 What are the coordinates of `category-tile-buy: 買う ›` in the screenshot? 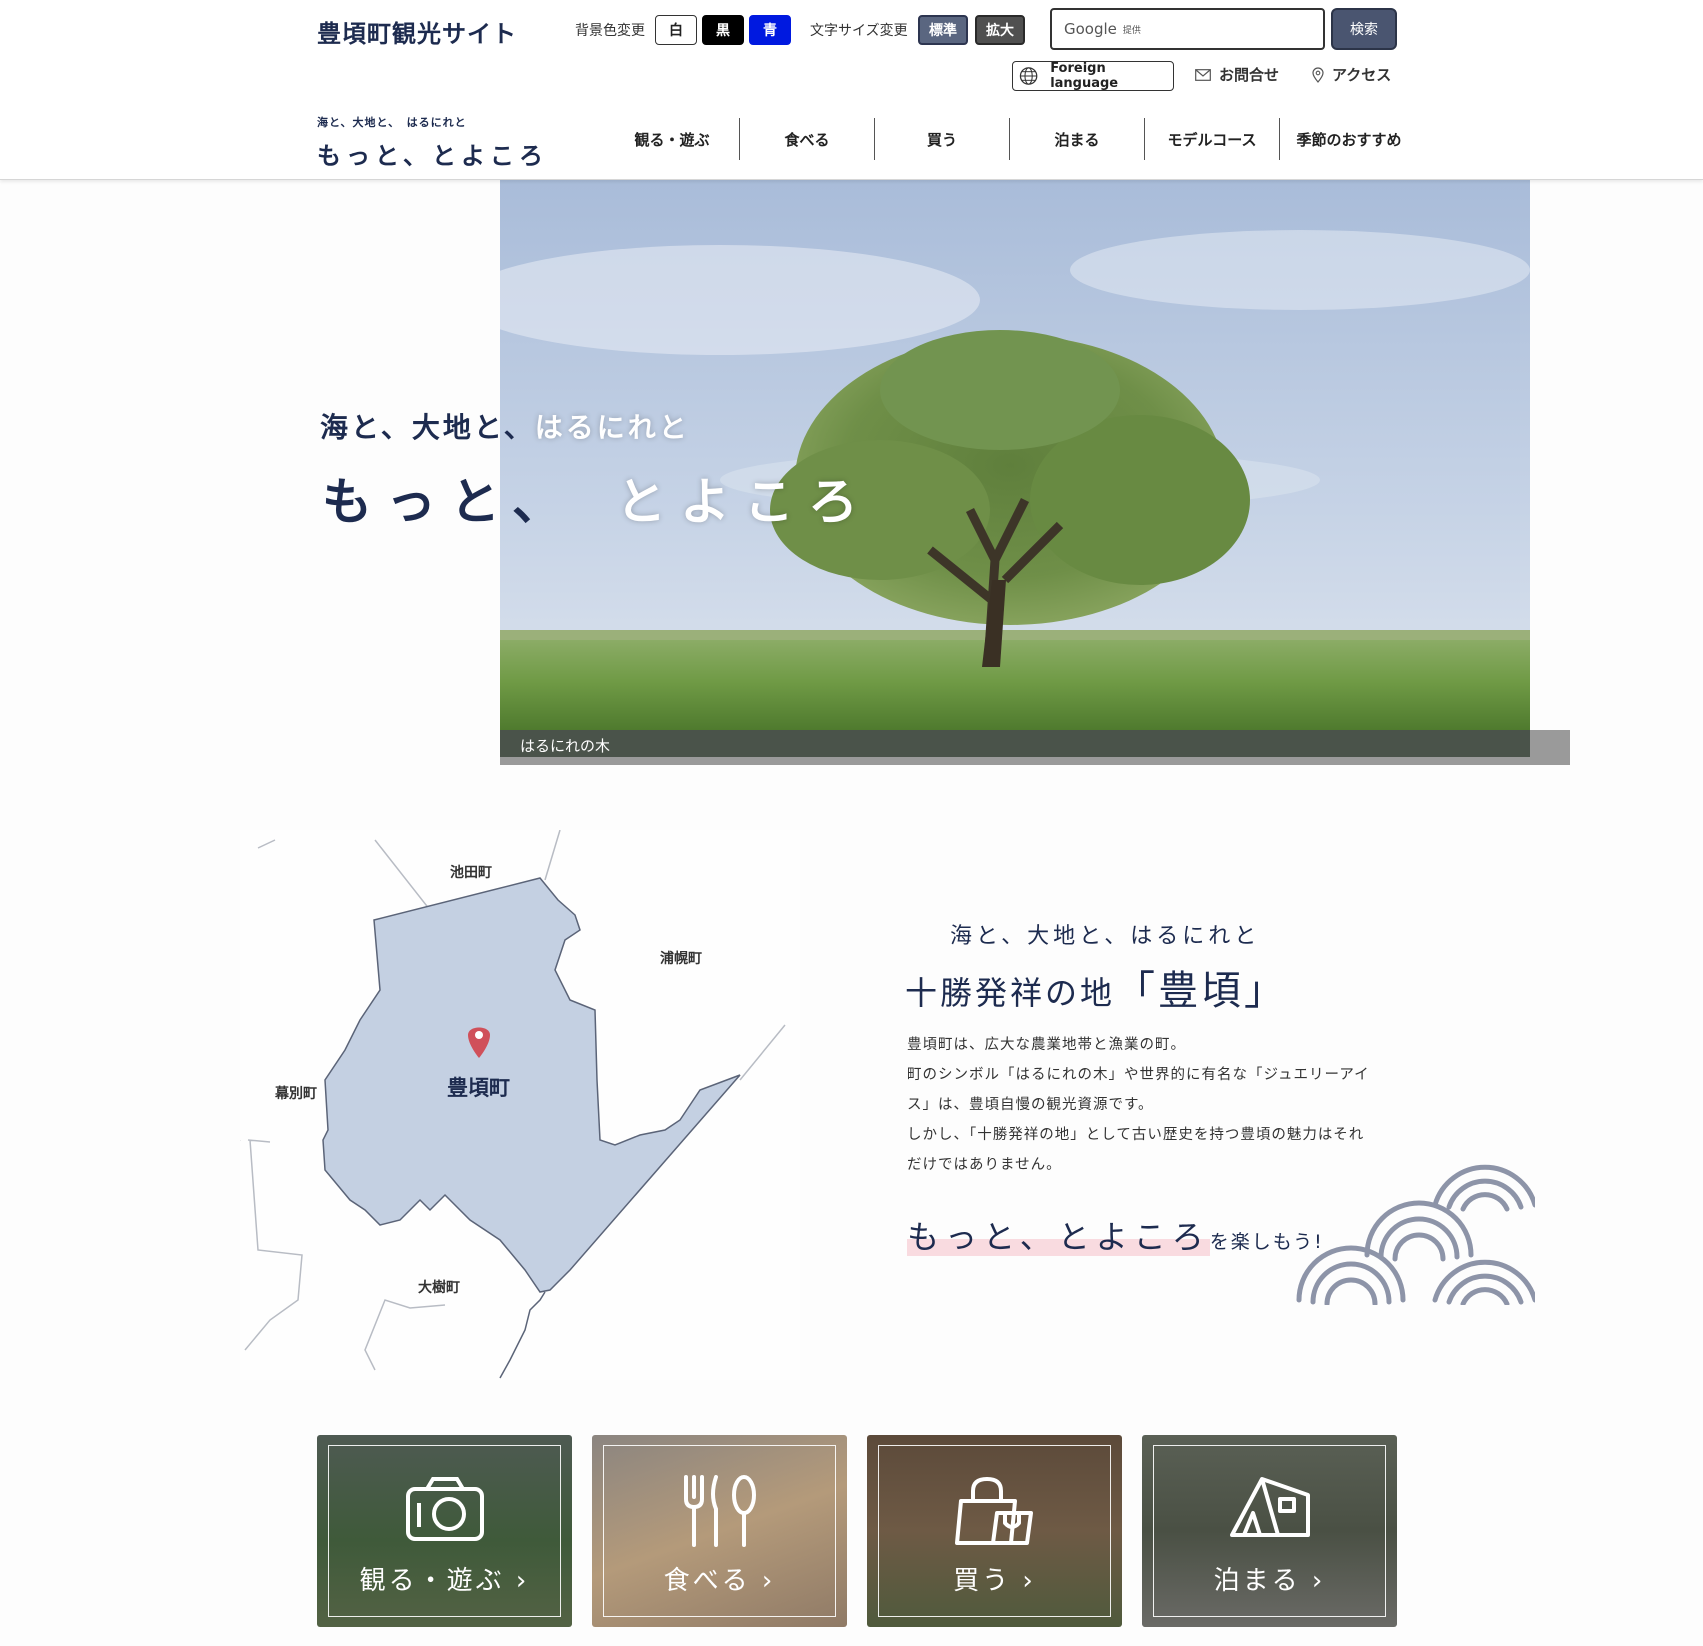 It's located at (994, 1531).